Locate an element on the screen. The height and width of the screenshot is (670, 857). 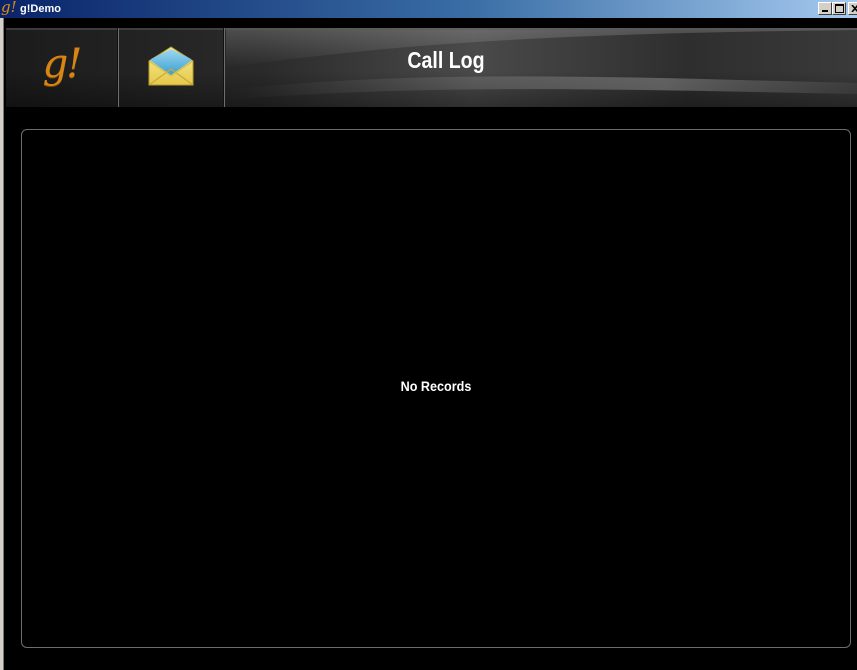
app-icon: g! is located at coordinates (9, 8).